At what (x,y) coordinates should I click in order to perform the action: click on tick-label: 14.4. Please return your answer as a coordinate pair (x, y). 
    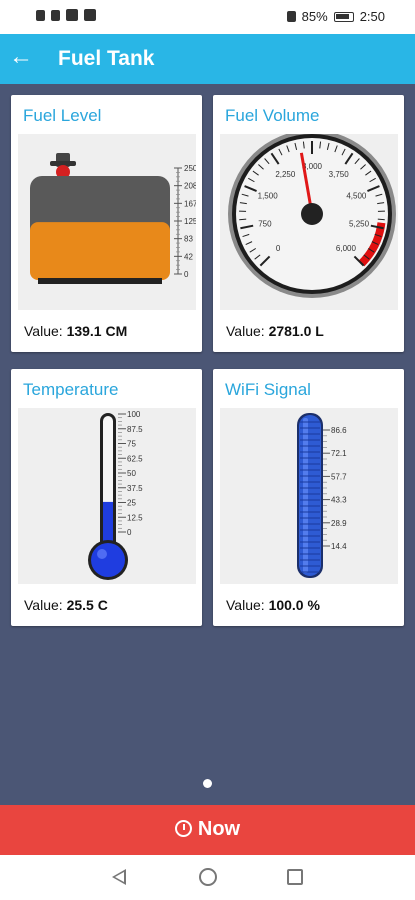
    Looking at the image, I should click on (339, 546).